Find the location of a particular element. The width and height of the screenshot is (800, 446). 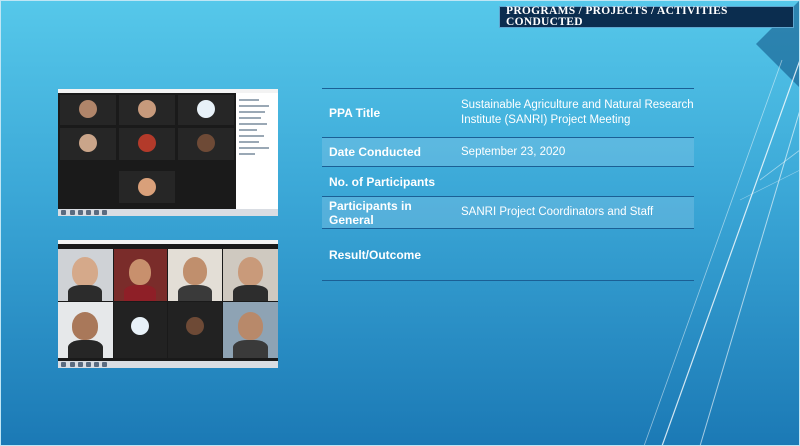

row-value: SANRI Project Coordinators and Staff is located at coordinates (557, 212).